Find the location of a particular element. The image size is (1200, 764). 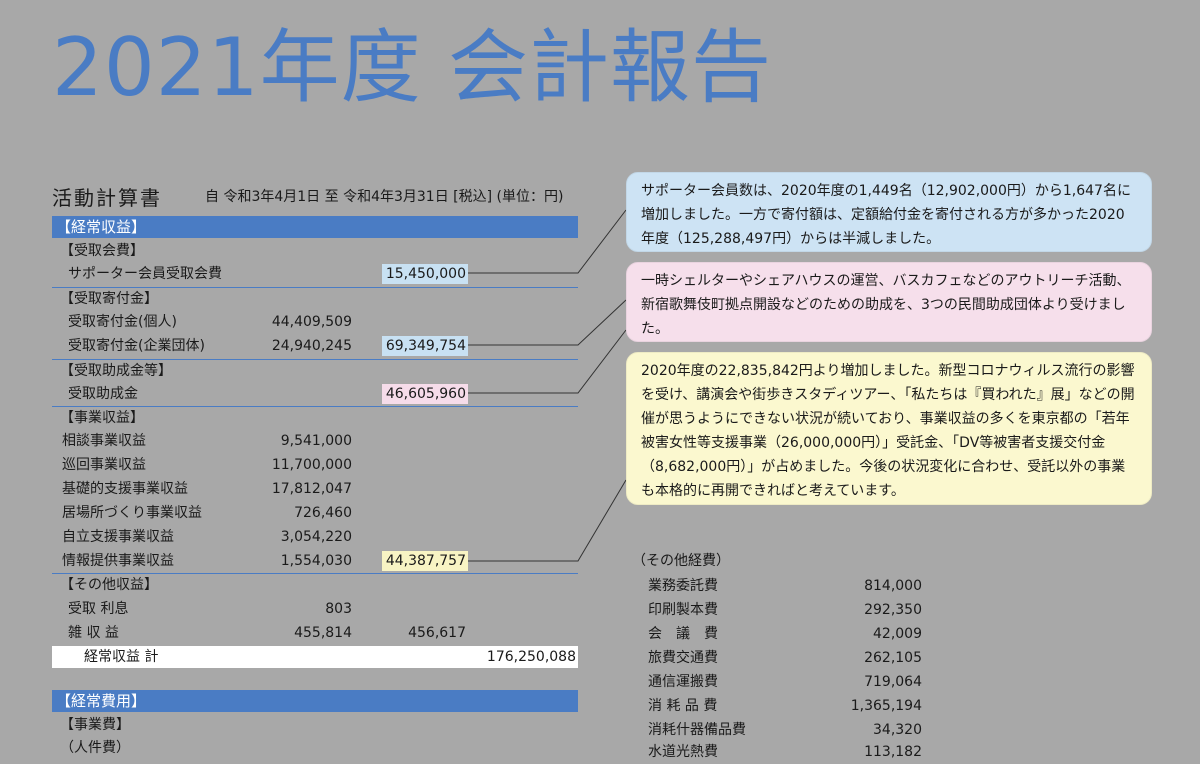

expense-row: 消耗什器備品費 34,320 is located at coordinates (785, 730).